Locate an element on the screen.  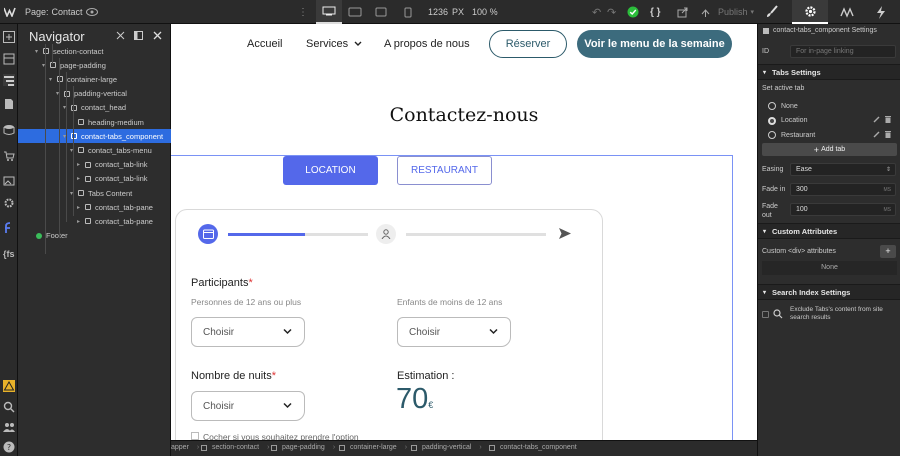
eye-icon is located at coordinates (92, 12).